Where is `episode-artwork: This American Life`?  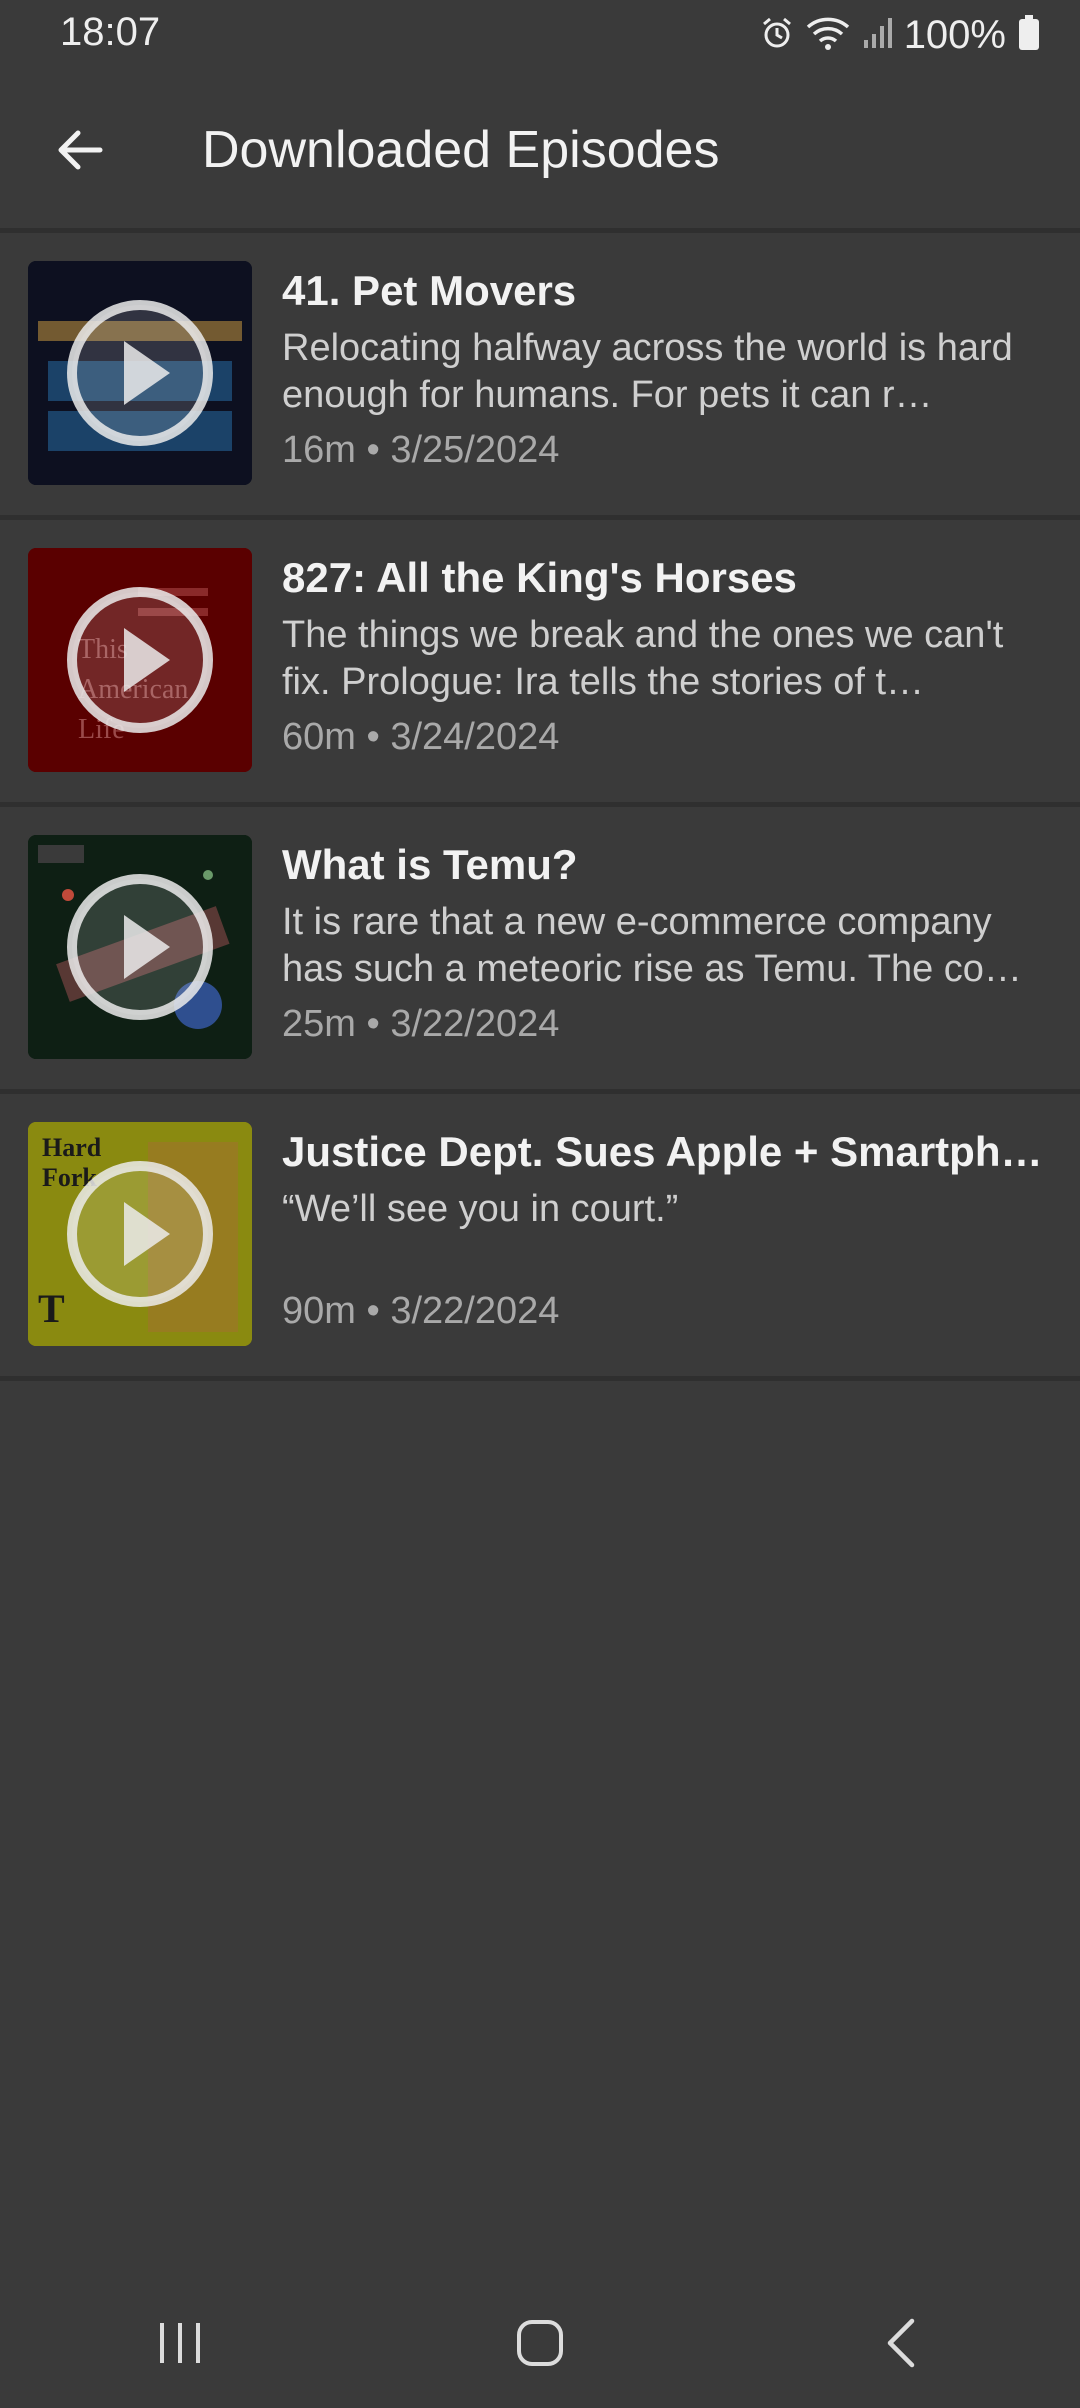
episode-artwork: This American Life is located at coordinates (140, 660).